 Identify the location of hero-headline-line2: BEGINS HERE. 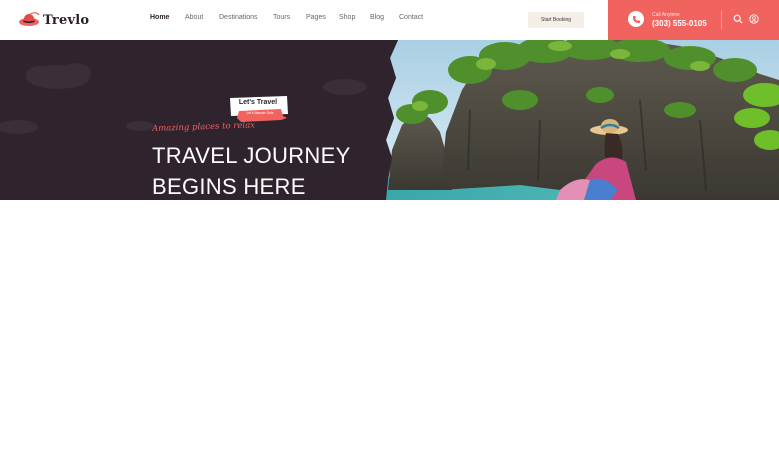
(229, 186).